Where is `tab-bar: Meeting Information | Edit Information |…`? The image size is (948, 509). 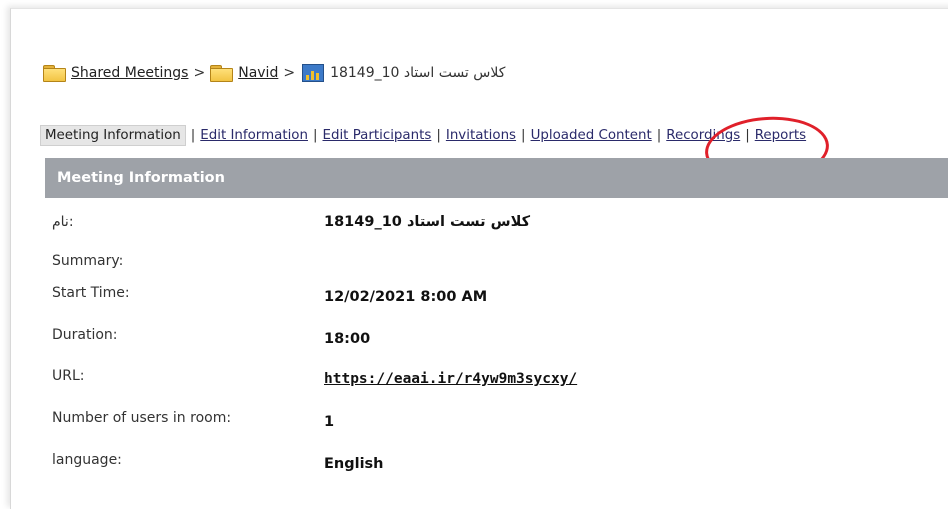
tab-bar: Meeting Information | Edit Information |… is located at coordinates (423, 135).